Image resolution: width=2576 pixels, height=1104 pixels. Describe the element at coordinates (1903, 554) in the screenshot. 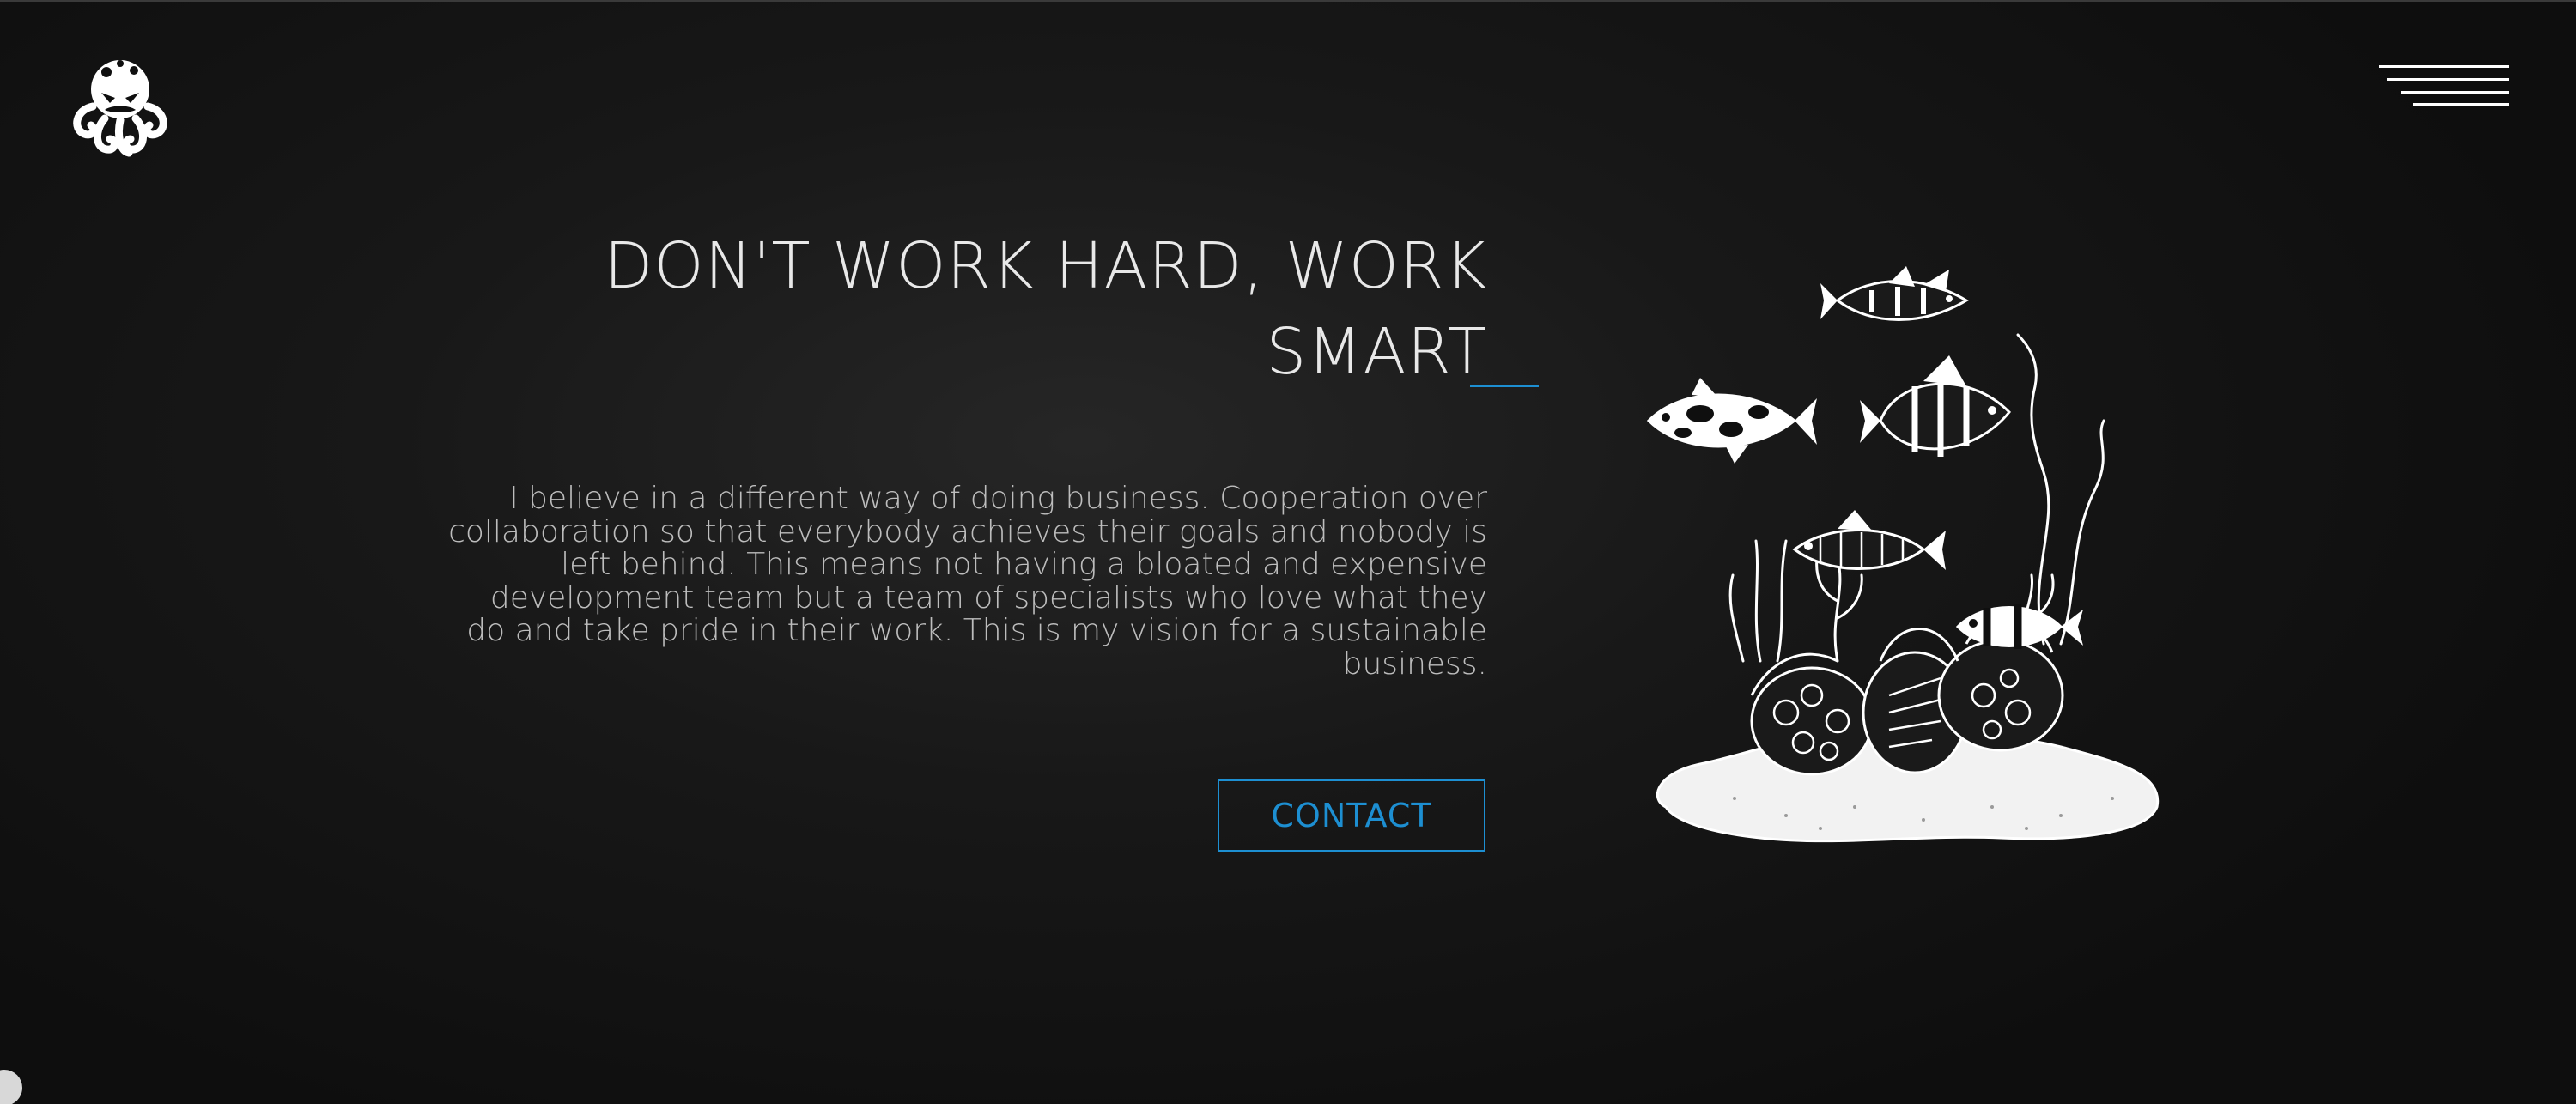

I see `coral-reef-fish-illustration` at that location.